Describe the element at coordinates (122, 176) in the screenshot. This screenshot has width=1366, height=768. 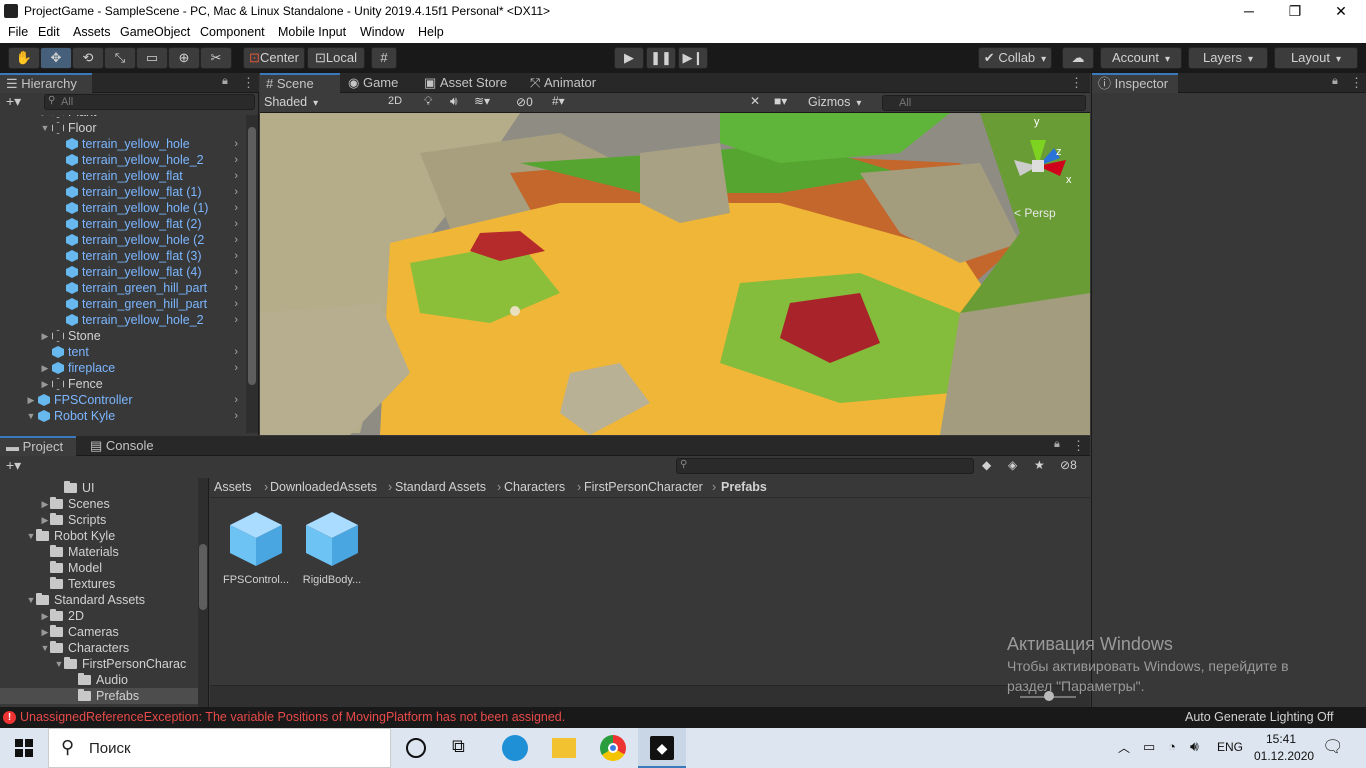
I see `hierarchy-item: terrain_yellow_flat ›` at that location.